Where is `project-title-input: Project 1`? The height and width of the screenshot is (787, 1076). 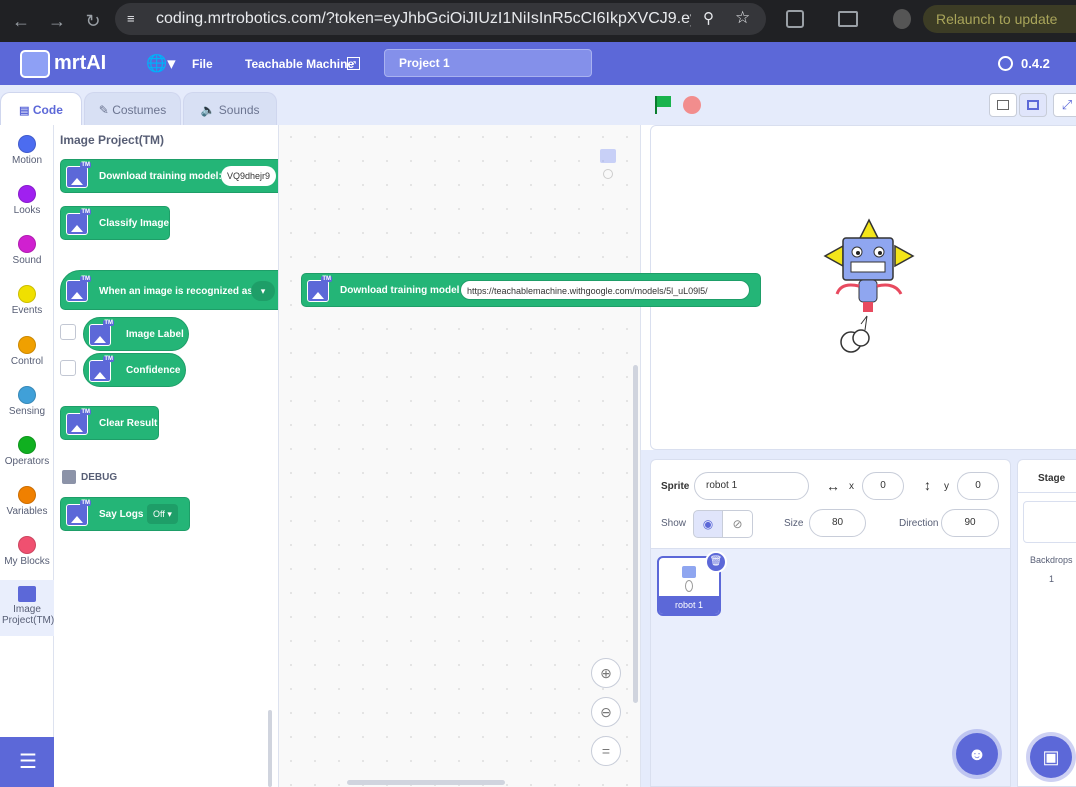 project-title-input: Project 1 is located at coordinates (488, 63).